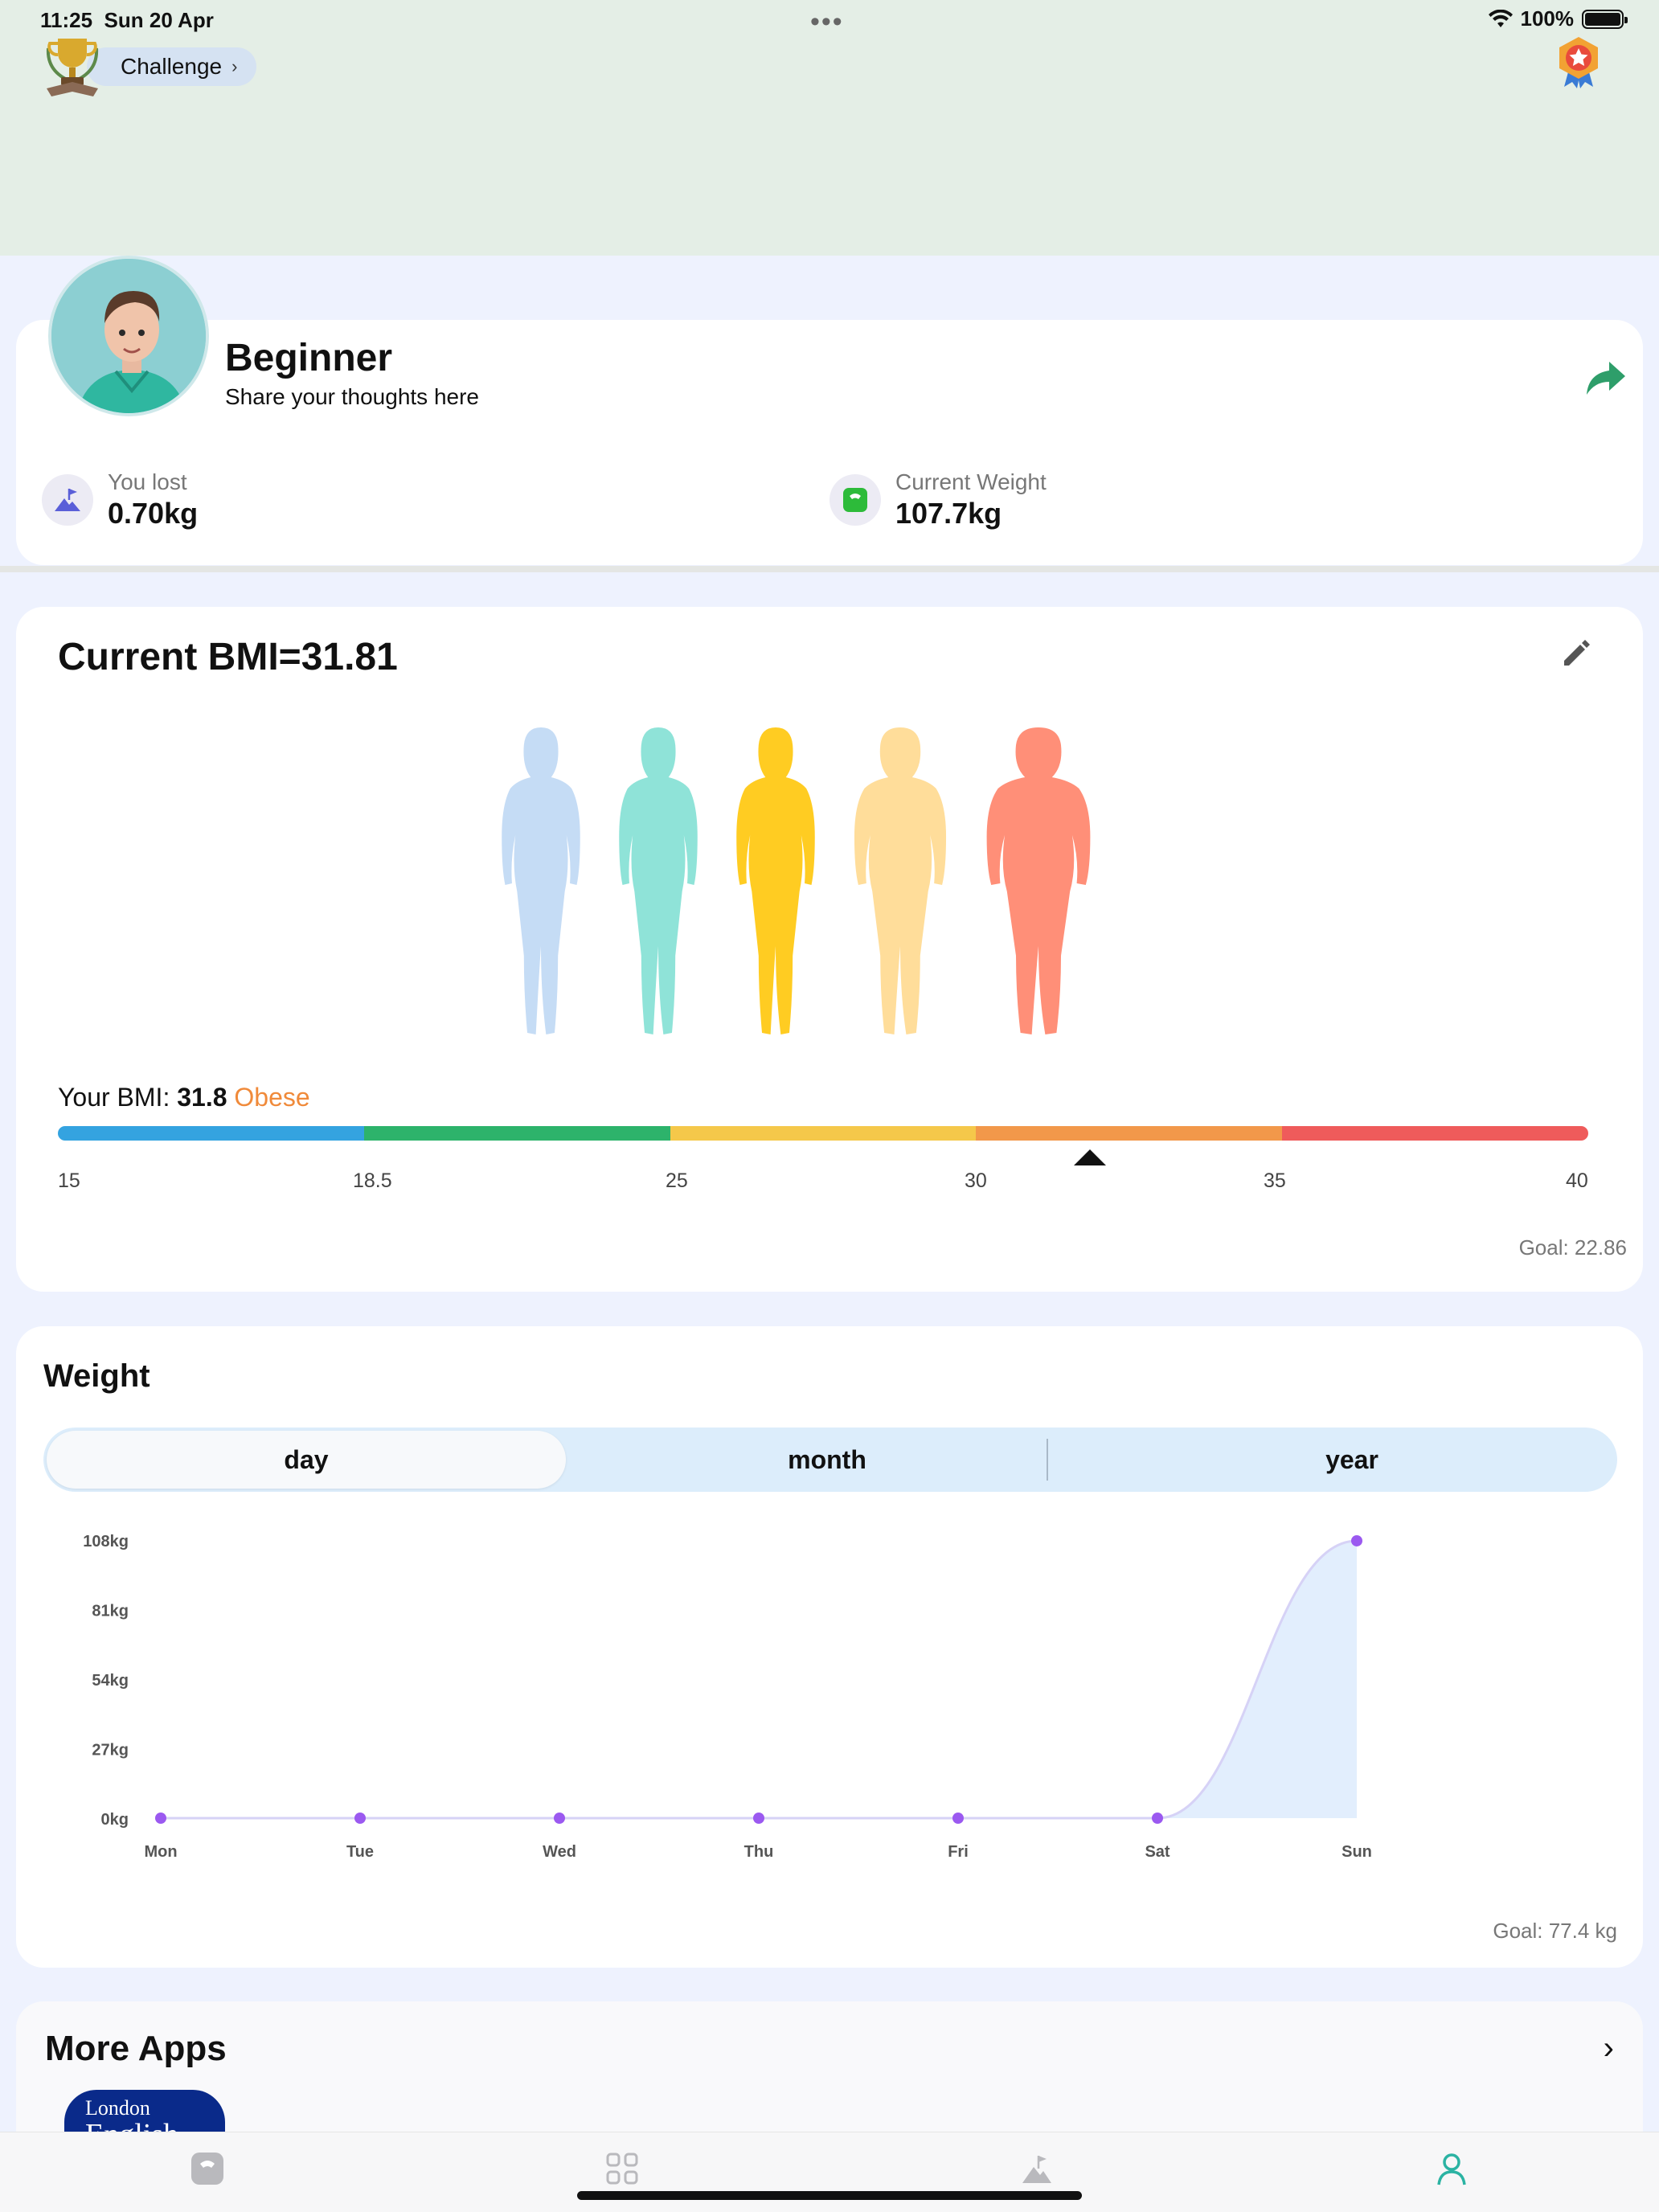  What do you see at coordinates (136, 2048) in the screenshot?
I see `more-apps-title: More Apps` at bounding box center [136, 2048].